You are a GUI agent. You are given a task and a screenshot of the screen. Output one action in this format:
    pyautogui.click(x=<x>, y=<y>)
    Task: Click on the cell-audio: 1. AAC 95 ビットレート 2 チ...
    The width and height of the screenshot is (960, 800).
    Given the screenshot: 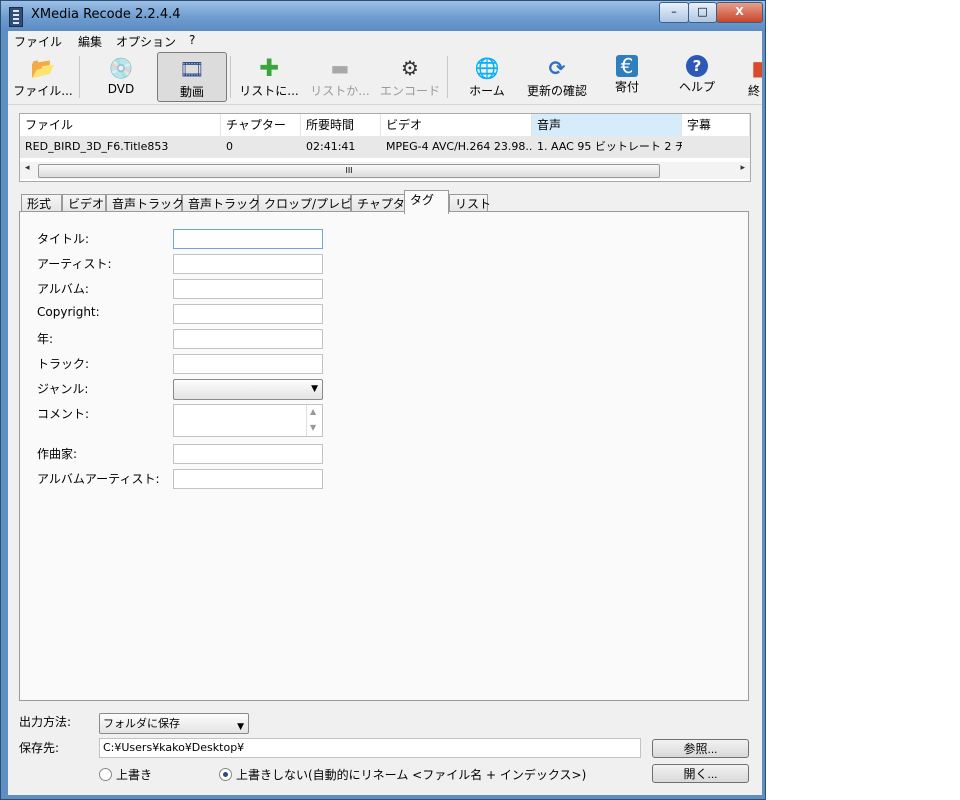 What is the action you would take?
    pyautogui.click(x=609, y=146)
    